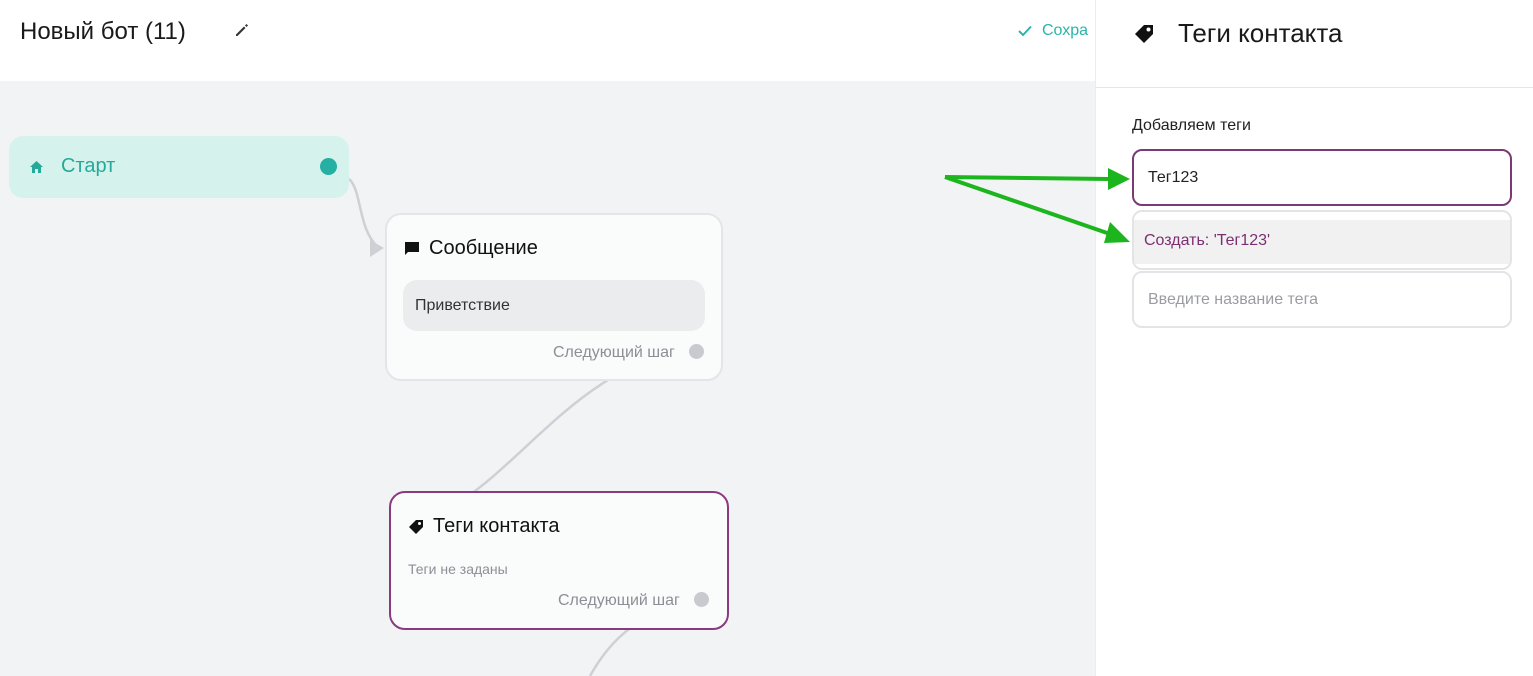 Image resolution: width=1533 pixels, height=676 pixels. I want to click on add-tags-label: Добавляем теги, so click(1191, 125).